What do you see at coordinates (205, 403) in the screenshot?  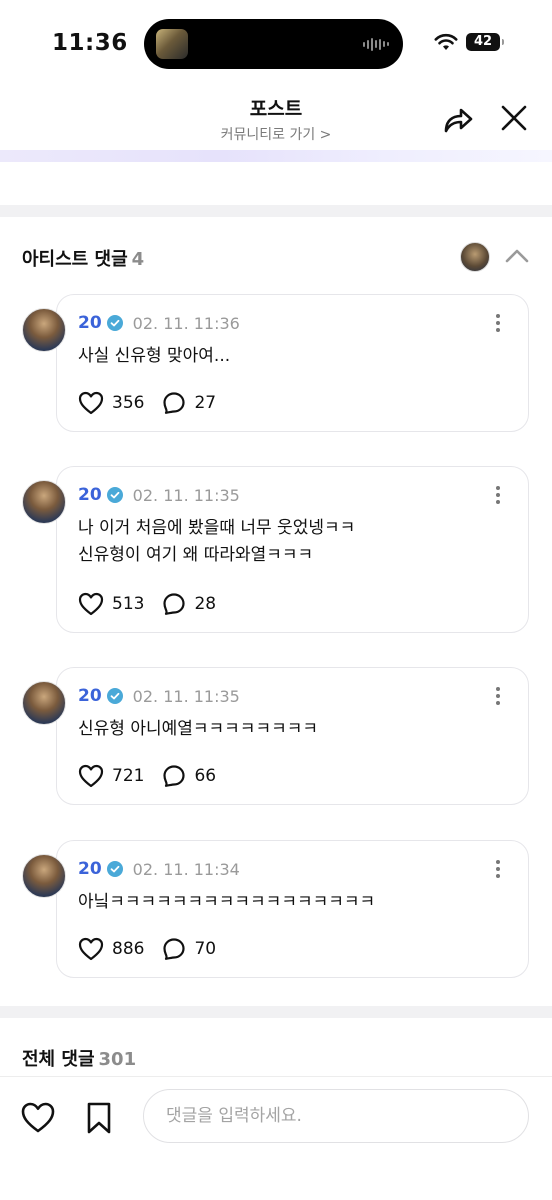 I see `reply-count: 27` at bounding box center [205, 403].